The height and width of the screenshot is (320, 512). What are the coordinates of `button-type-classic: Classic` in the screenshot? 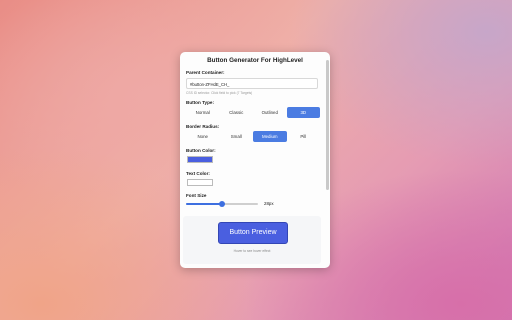 It's located at (237, 112).